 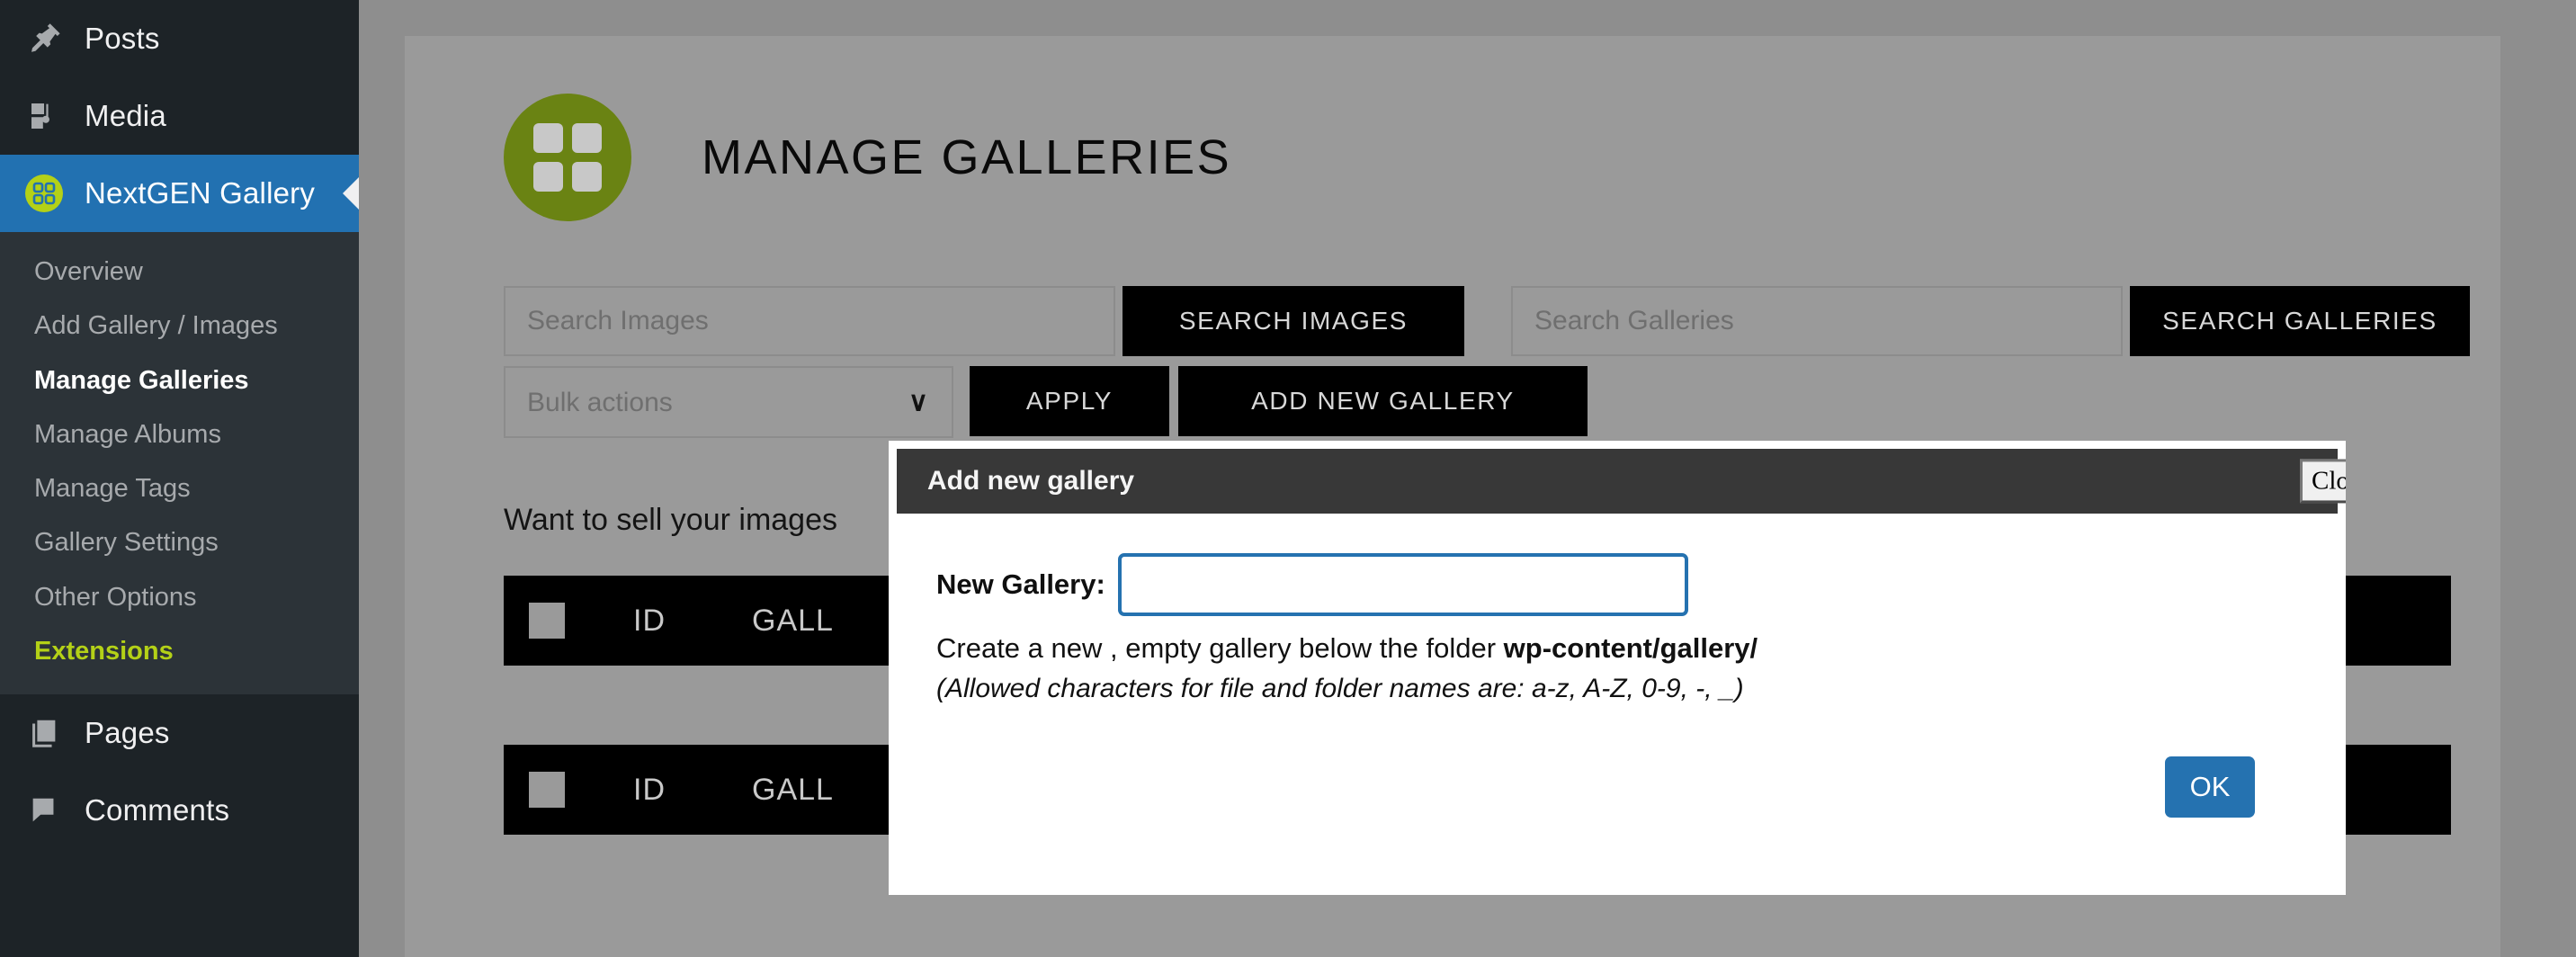 I want to click on dialog-titlebar: Add new gallery Close, so click(x=1621, y=481).